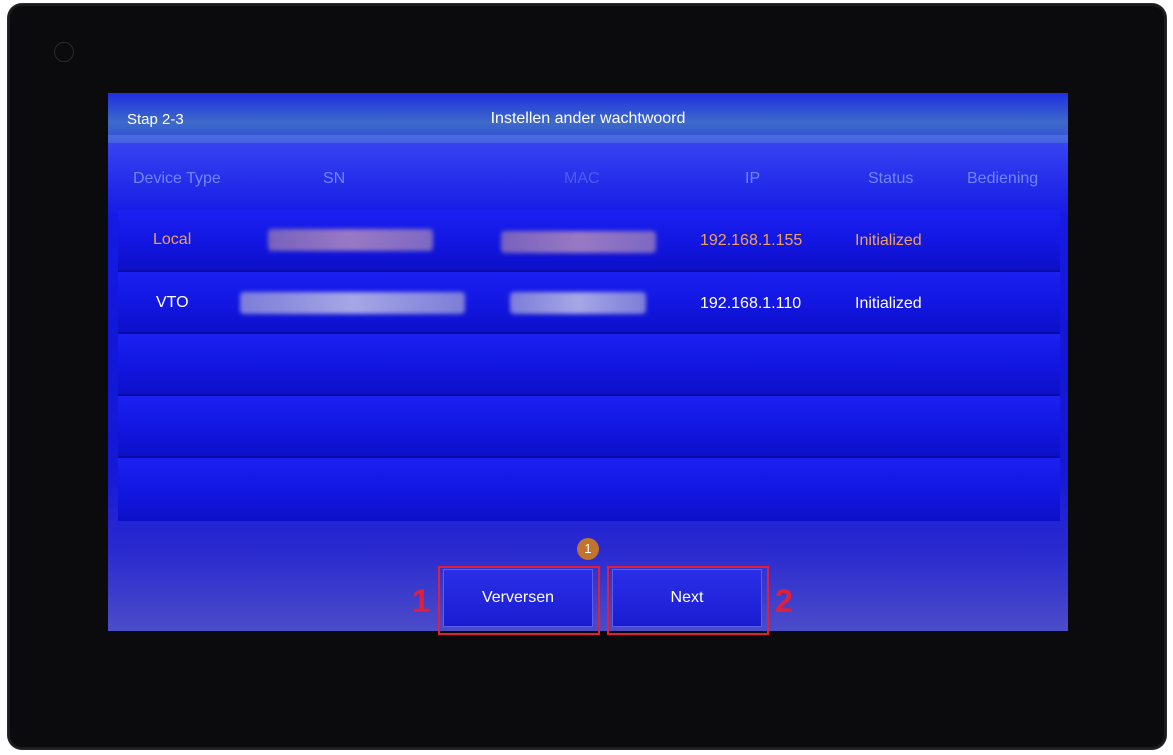 This screenshot has width=1173, height=755. I want to click on annotation-box-next, so click(688, 600).